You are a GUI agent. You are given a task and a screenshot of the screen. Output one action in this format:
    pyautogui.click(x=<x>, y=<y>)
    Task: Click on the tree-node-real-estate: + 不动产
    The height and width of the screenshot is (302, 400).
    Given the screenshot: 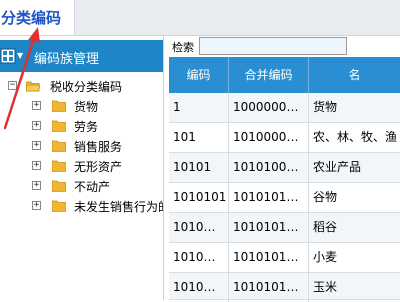 What is the action you would take?
    pyautogui.click(x=81, y=187)
    